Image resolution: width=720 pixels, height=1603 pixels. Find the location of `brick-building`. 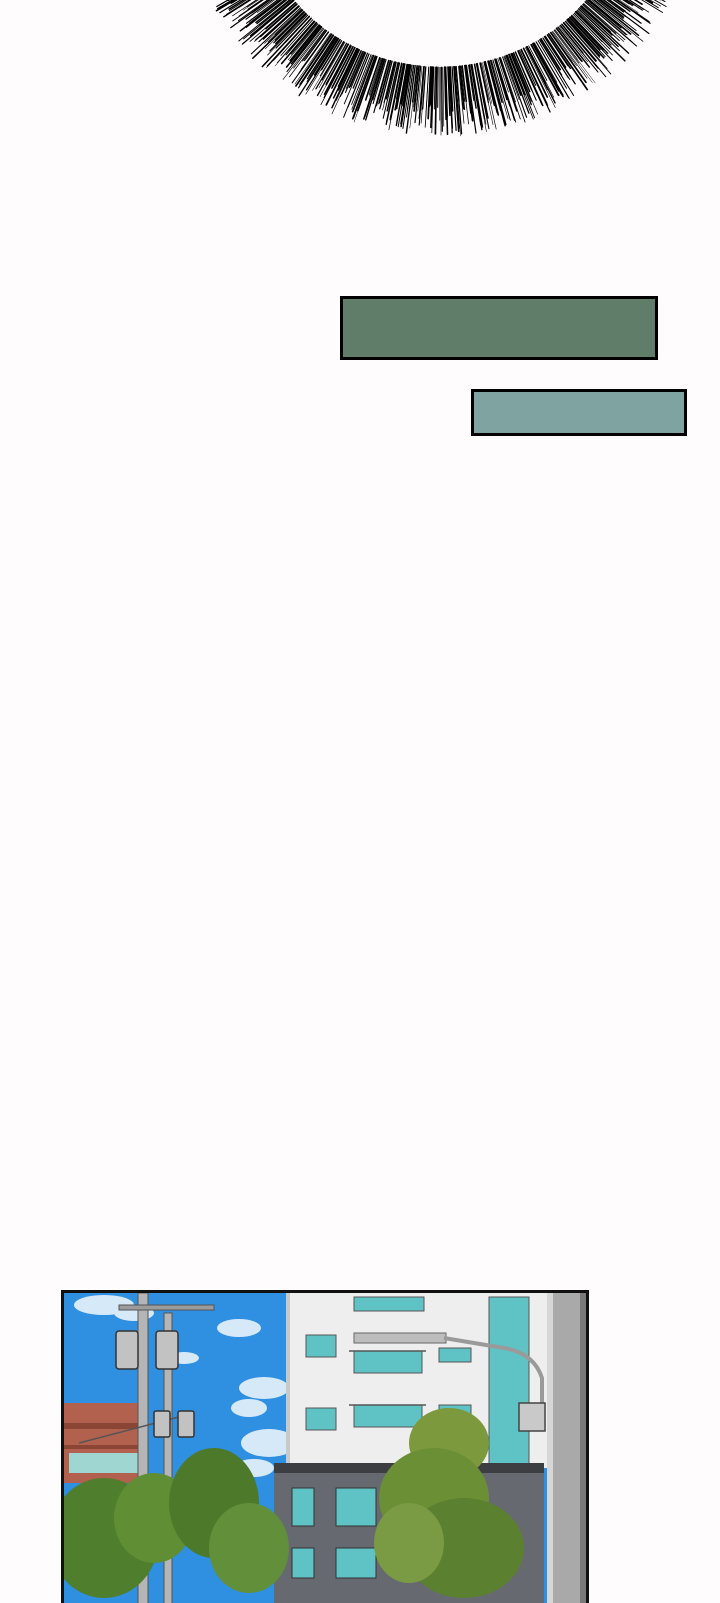

brick-building is located at coordinates (101, 1443).